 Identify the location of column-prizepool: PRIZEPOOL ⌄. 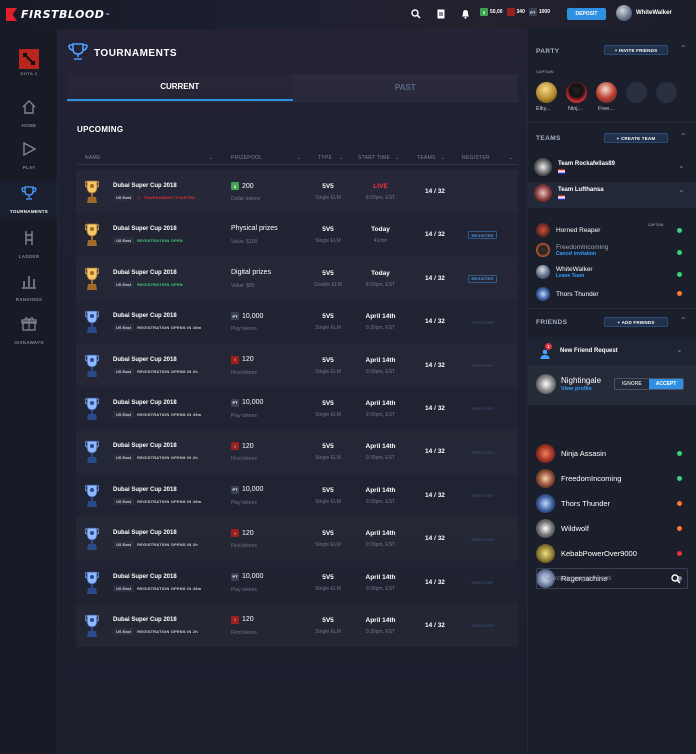
(268, 158).